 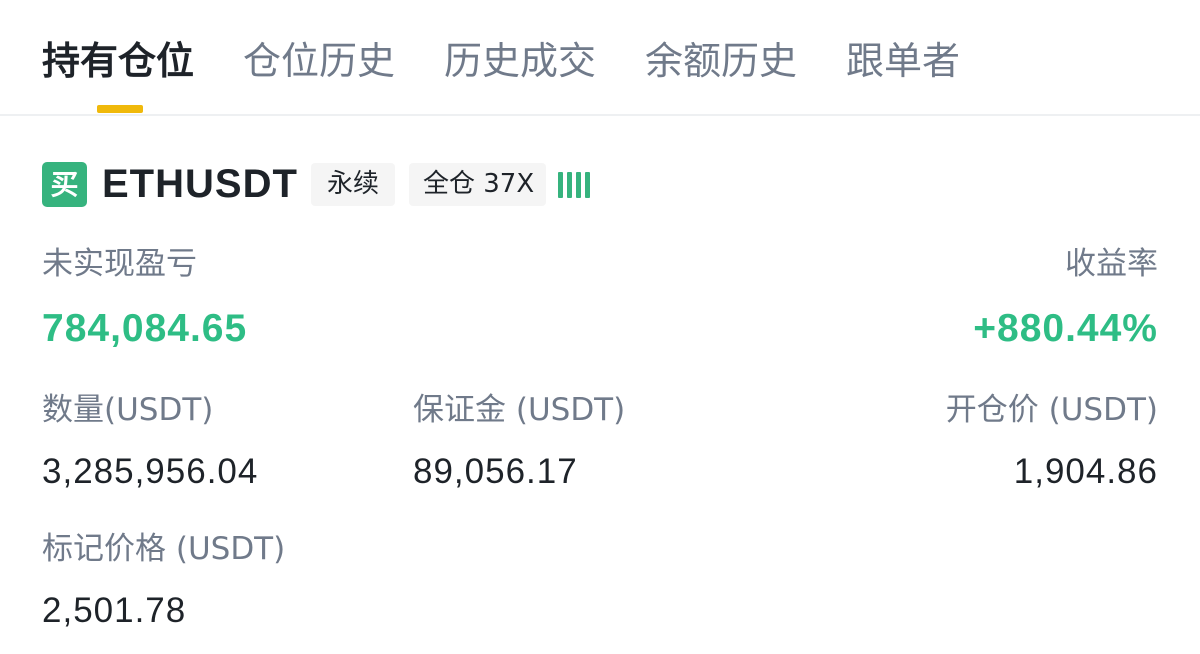 I want to click on size-value: 3,285,956.04, so click(x=150, y=471).